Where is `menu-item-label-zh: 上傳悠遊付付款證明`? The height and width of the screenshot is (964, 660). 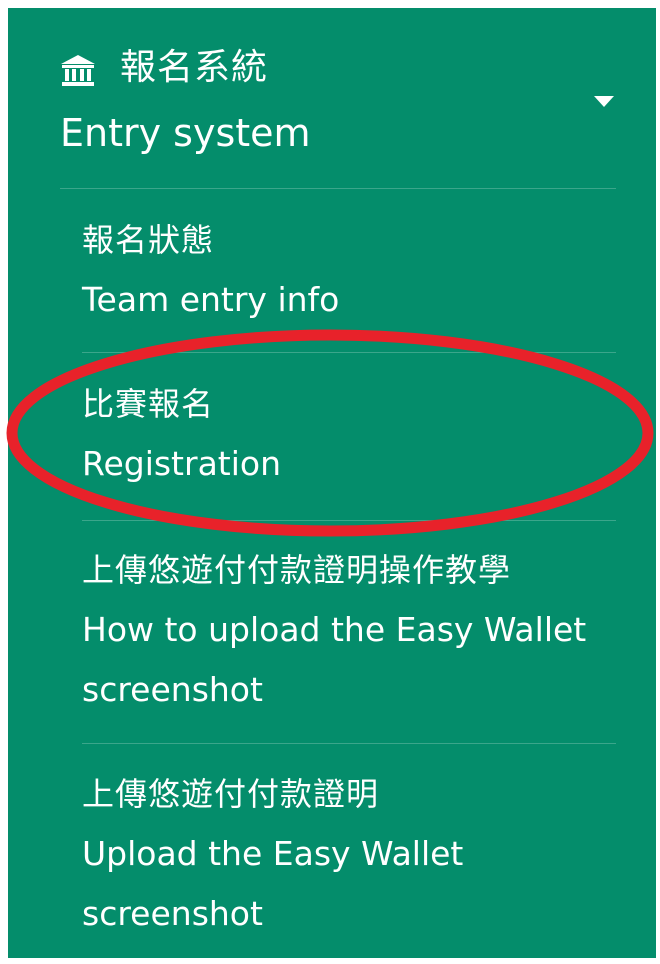 menu-item-label-zh: 上傳悠遊付付款證明 is located at coordinates (231, 794).